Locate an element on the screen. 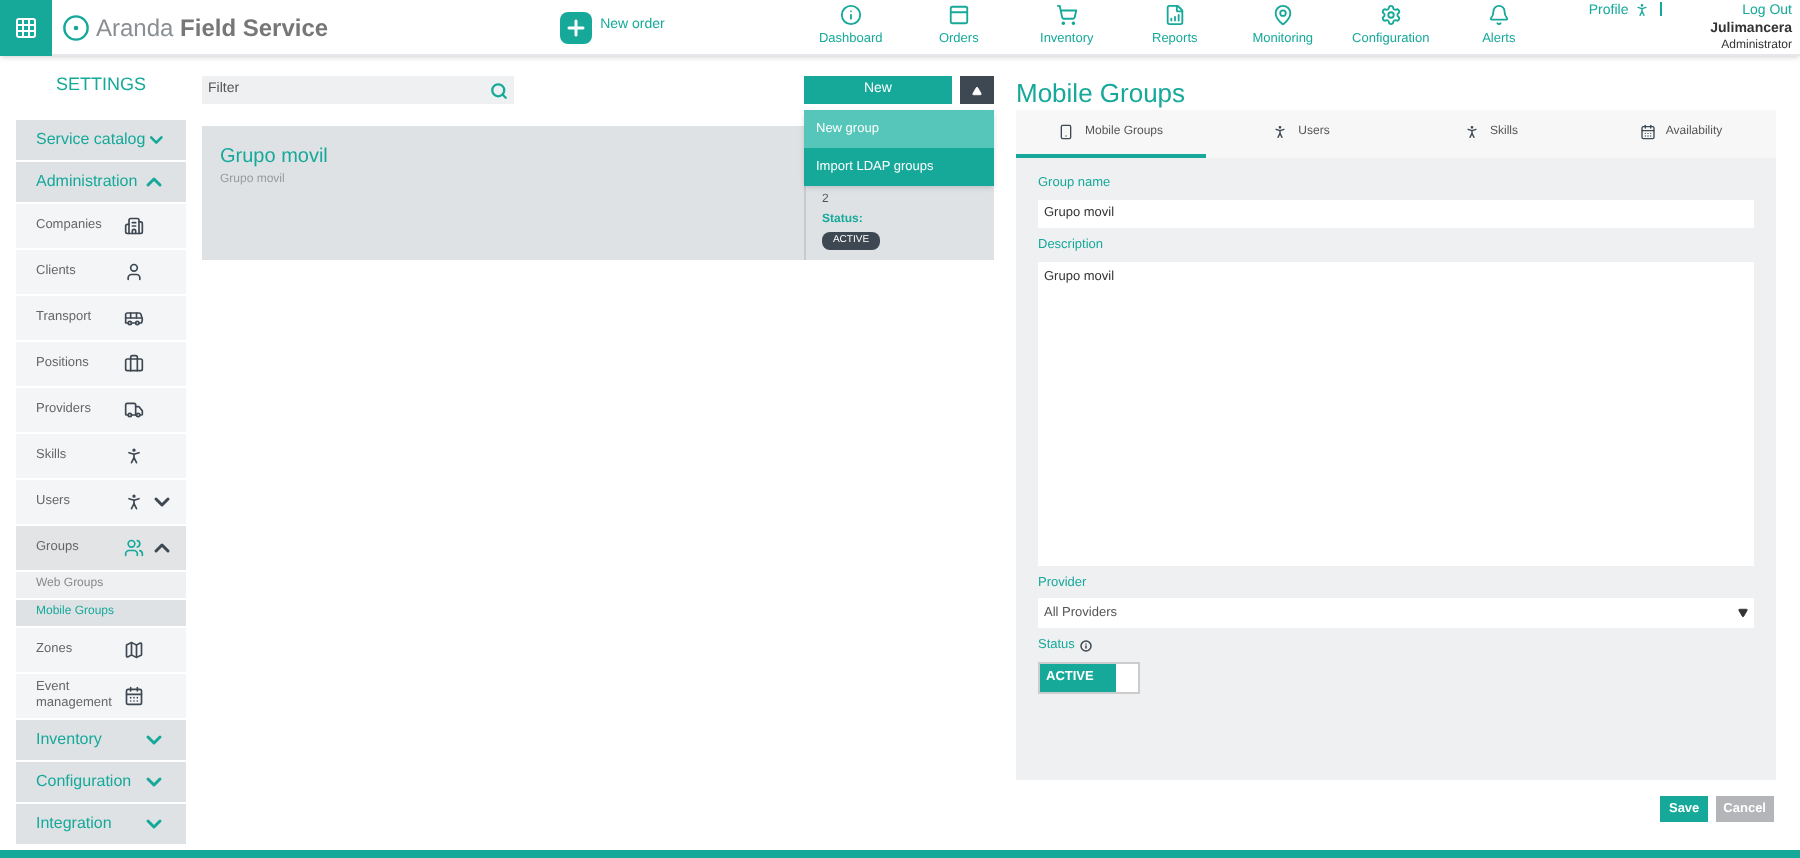 The image size is (1800, 858). panel-title: Mobile Groups is located at coordinates (1102, 93).